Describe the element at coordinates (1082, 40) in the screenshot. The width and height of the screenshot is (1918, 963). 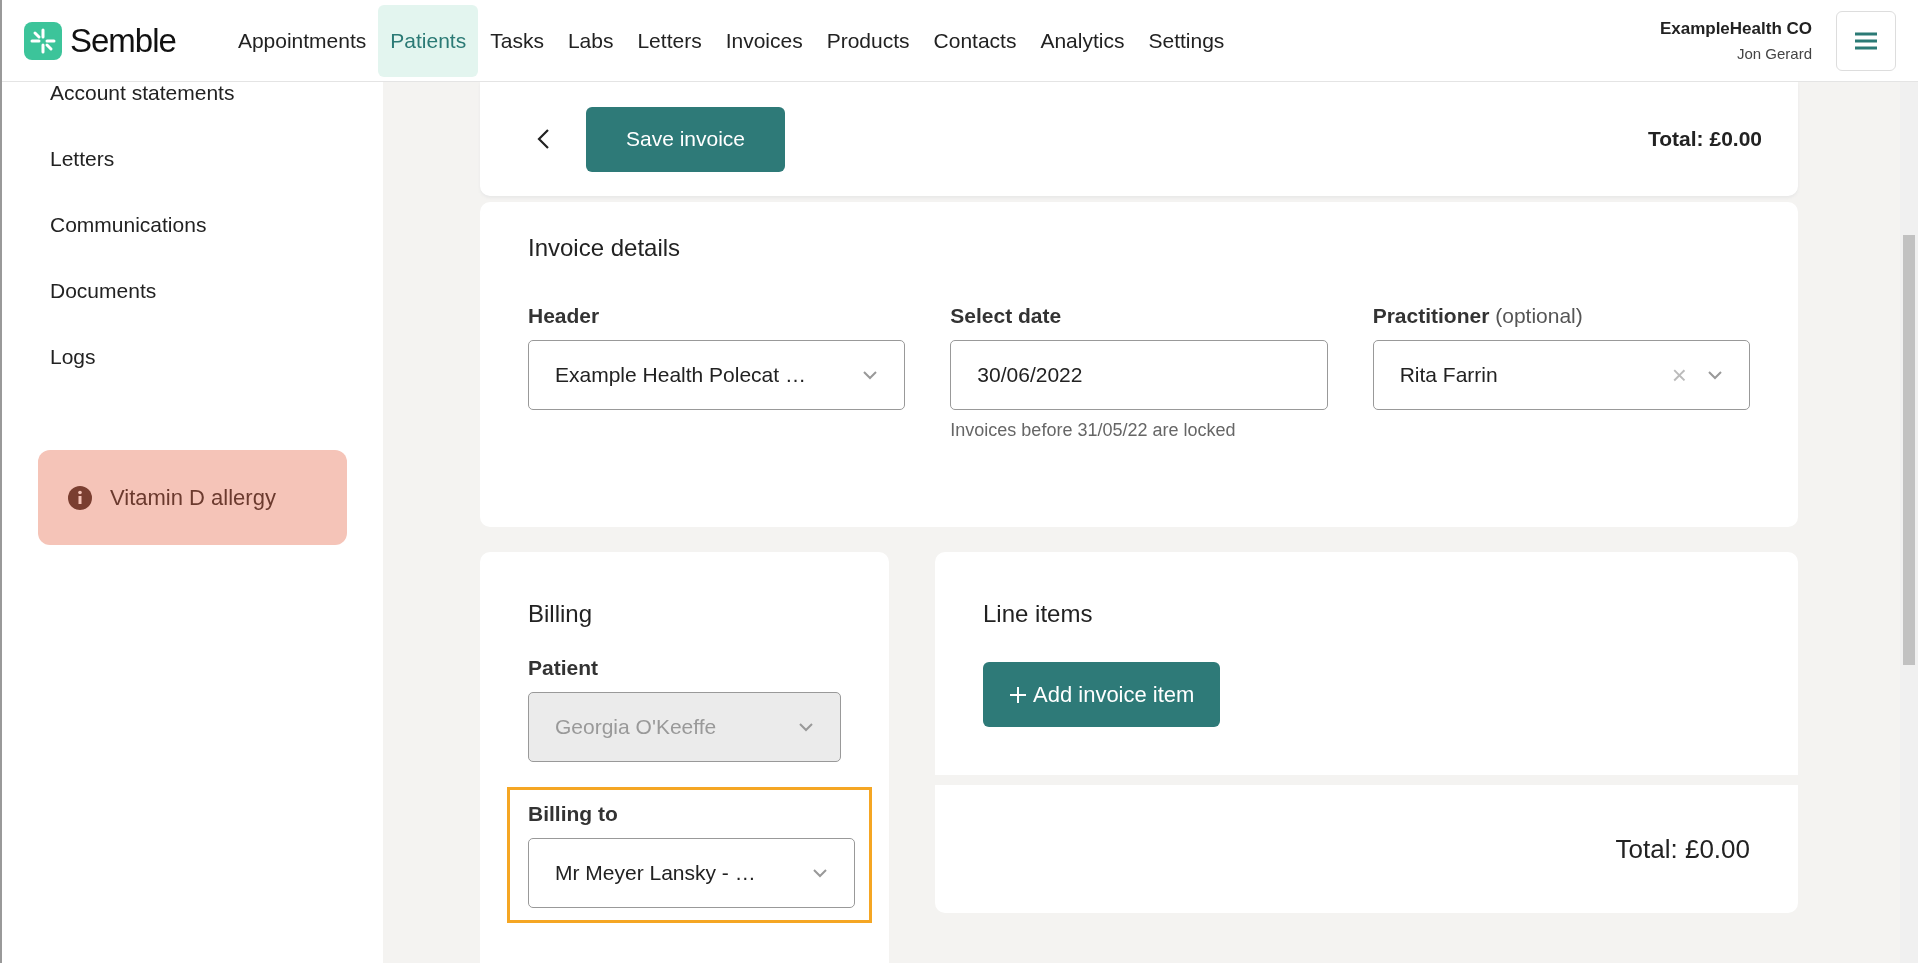
I see `nav-tab: Analytics` at that location.